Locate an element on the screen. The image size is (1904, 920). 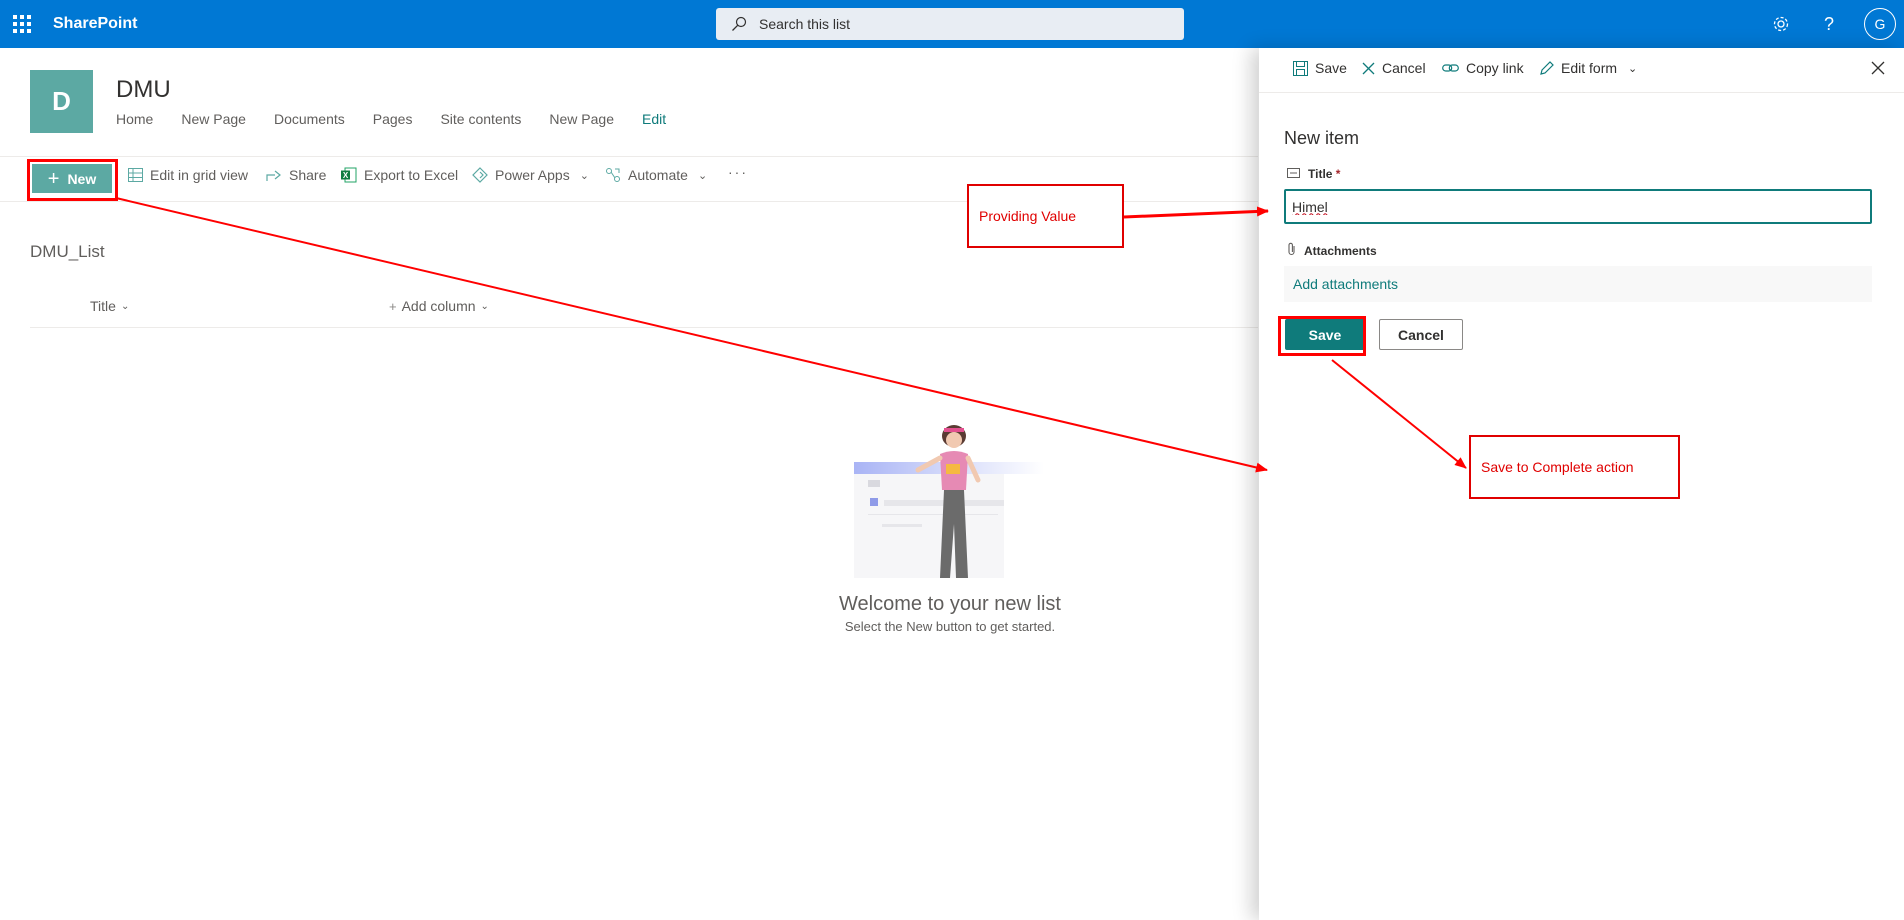
attachments-label: Attachments is located at coordinates (1332, 250).